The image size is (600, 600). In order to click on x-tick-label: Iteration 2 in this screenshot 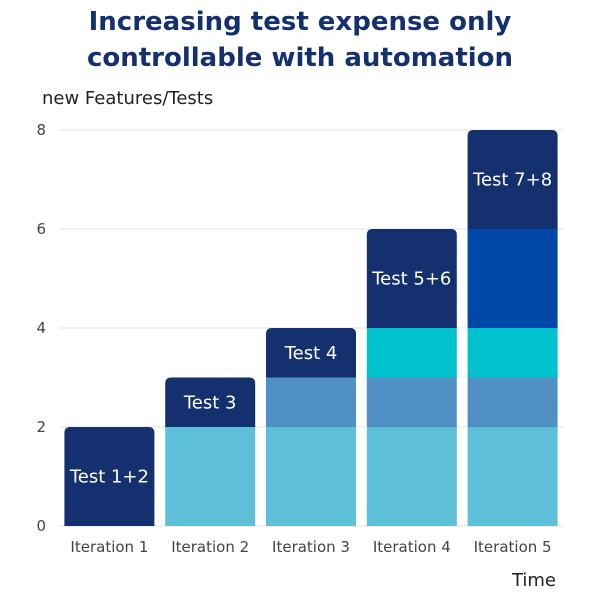, I will do `click(210, 547)`.